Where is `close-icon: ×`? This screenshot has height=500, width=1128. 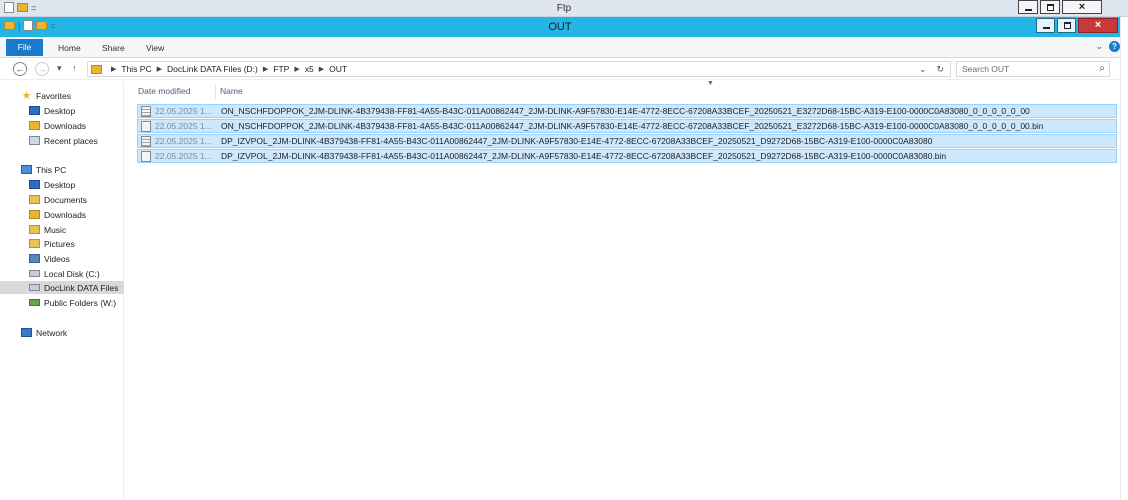
close-icon: × is located at coordinates (1098, 25).